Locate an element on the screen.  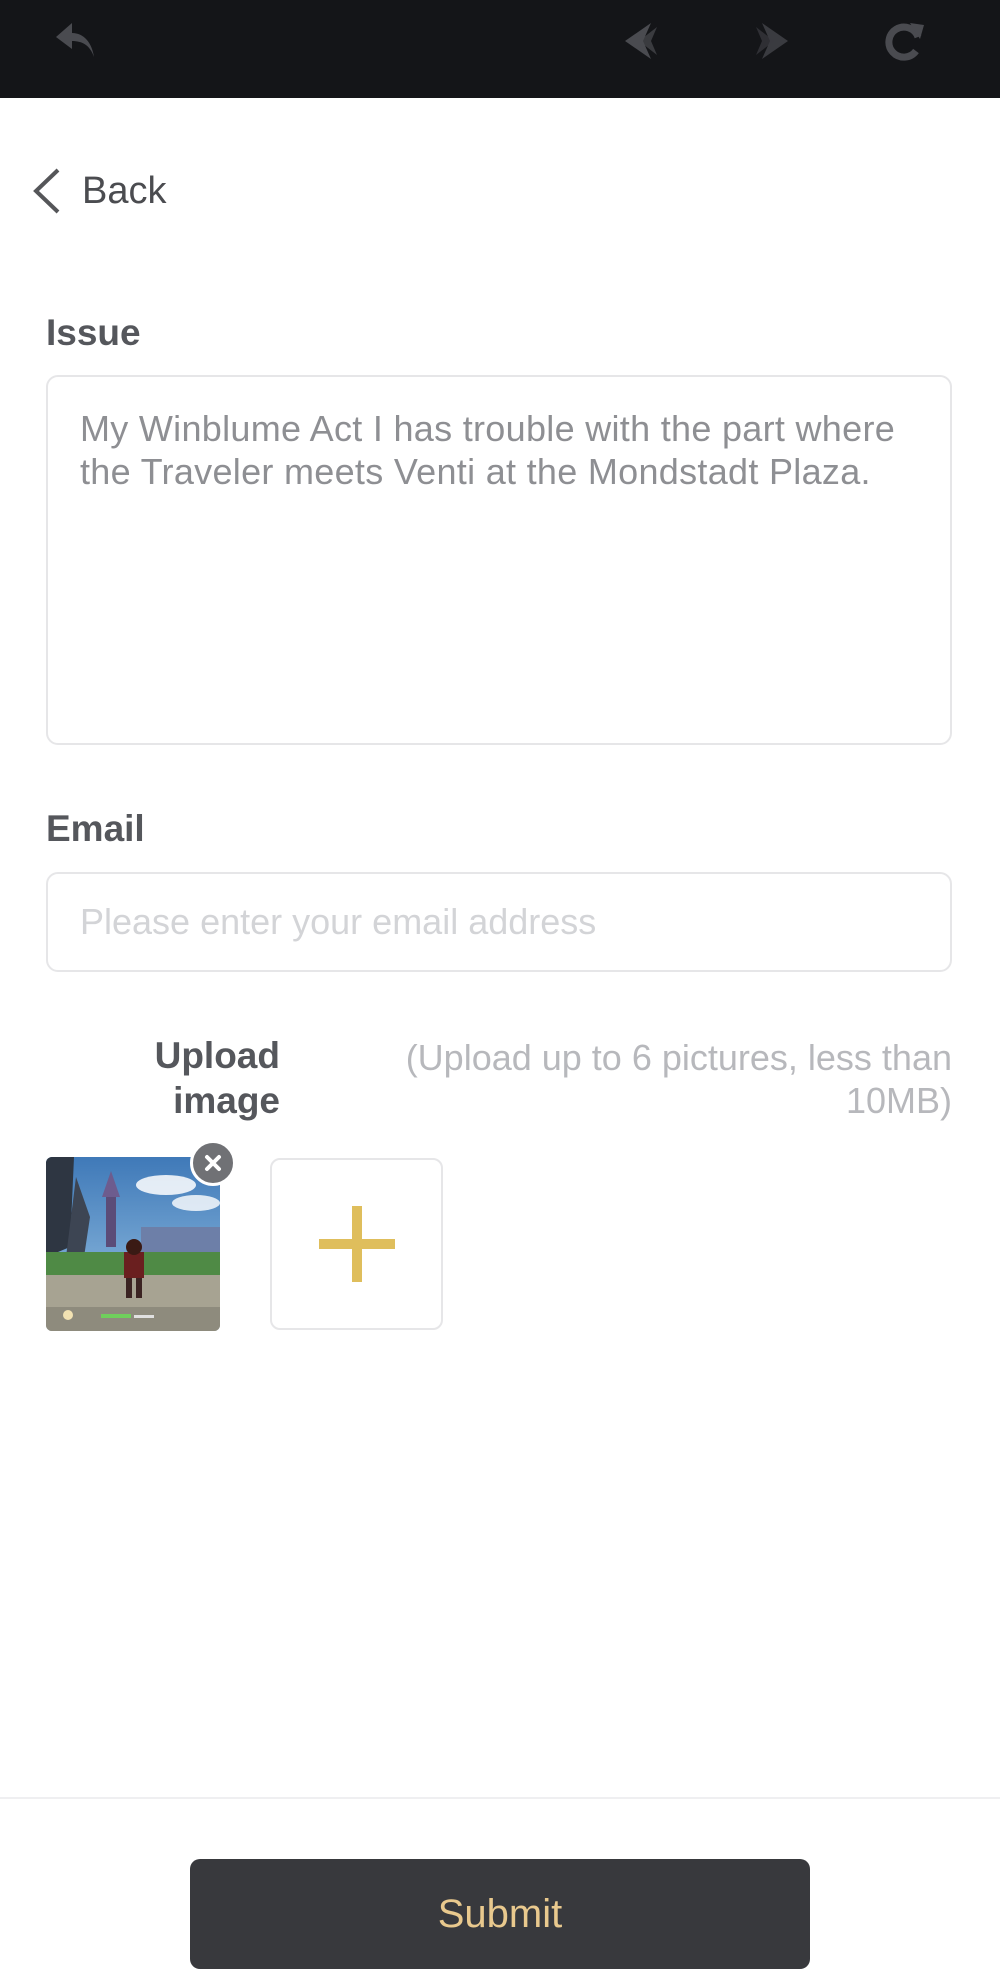
add-image-button is located at coordinates (356, 1244).